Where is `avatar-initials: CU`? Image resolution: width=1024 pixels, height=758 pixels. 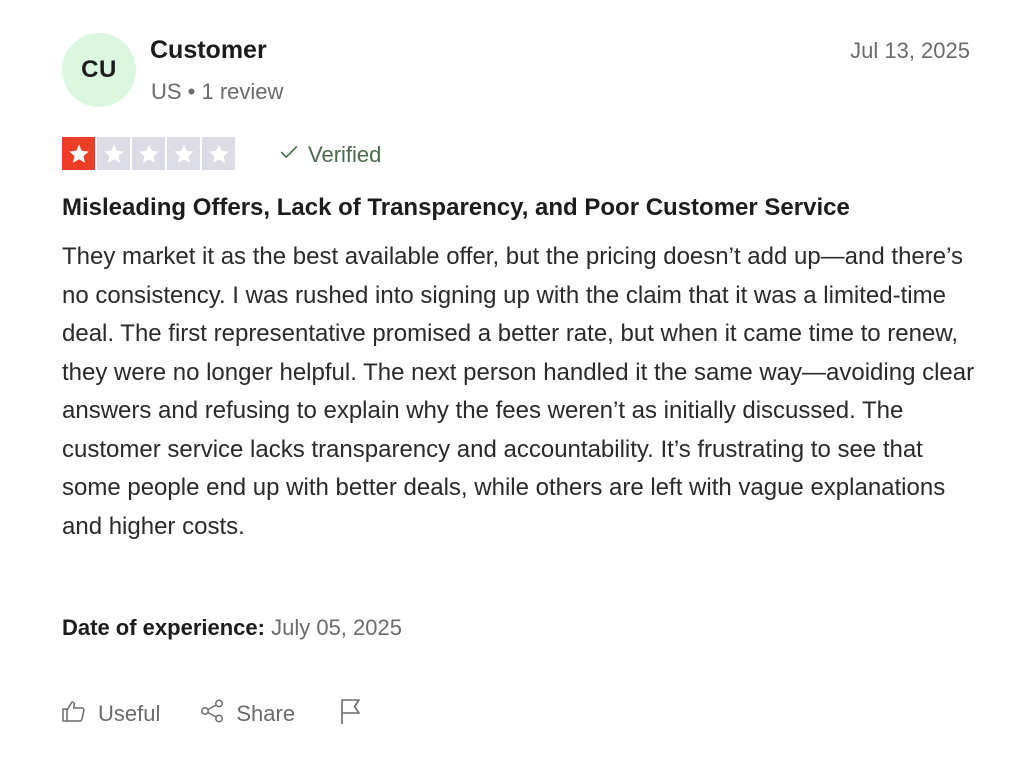 avatar-initials: CU is located at coordinates (99, 69).